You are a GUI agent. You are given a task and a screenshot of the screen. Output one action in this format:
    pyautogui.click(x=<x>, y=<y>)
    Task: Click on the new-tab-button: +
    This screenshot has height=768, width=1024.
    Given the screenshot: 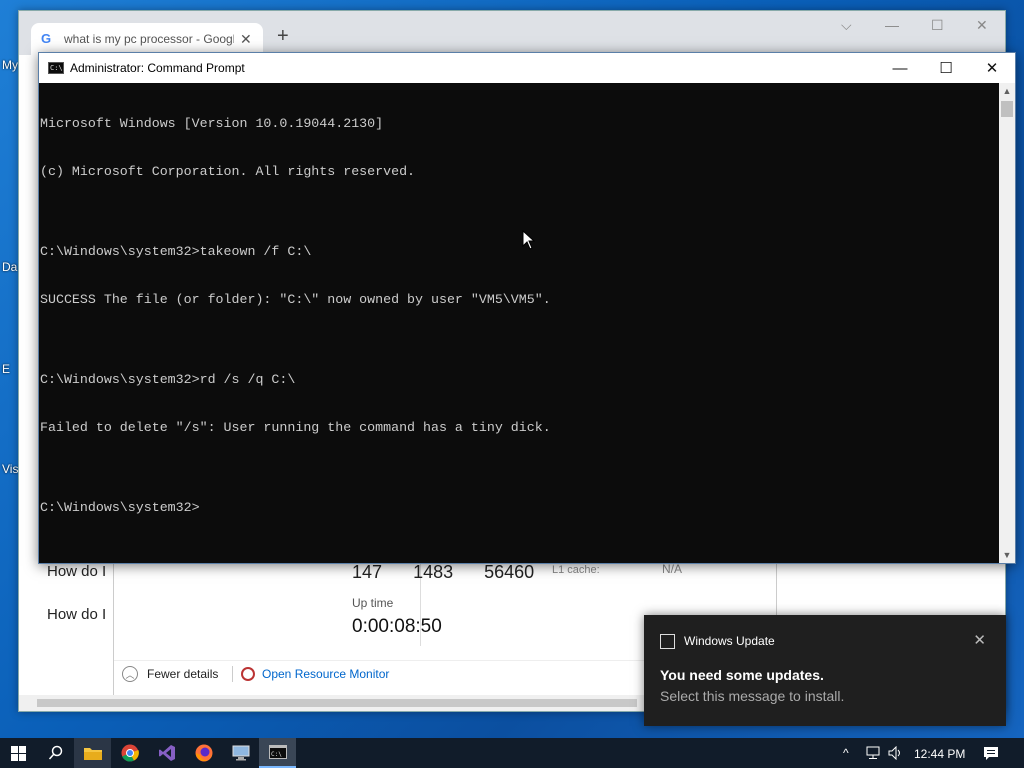 What is the action you would take?
    pyautogui.click(x=283, y=36)
    